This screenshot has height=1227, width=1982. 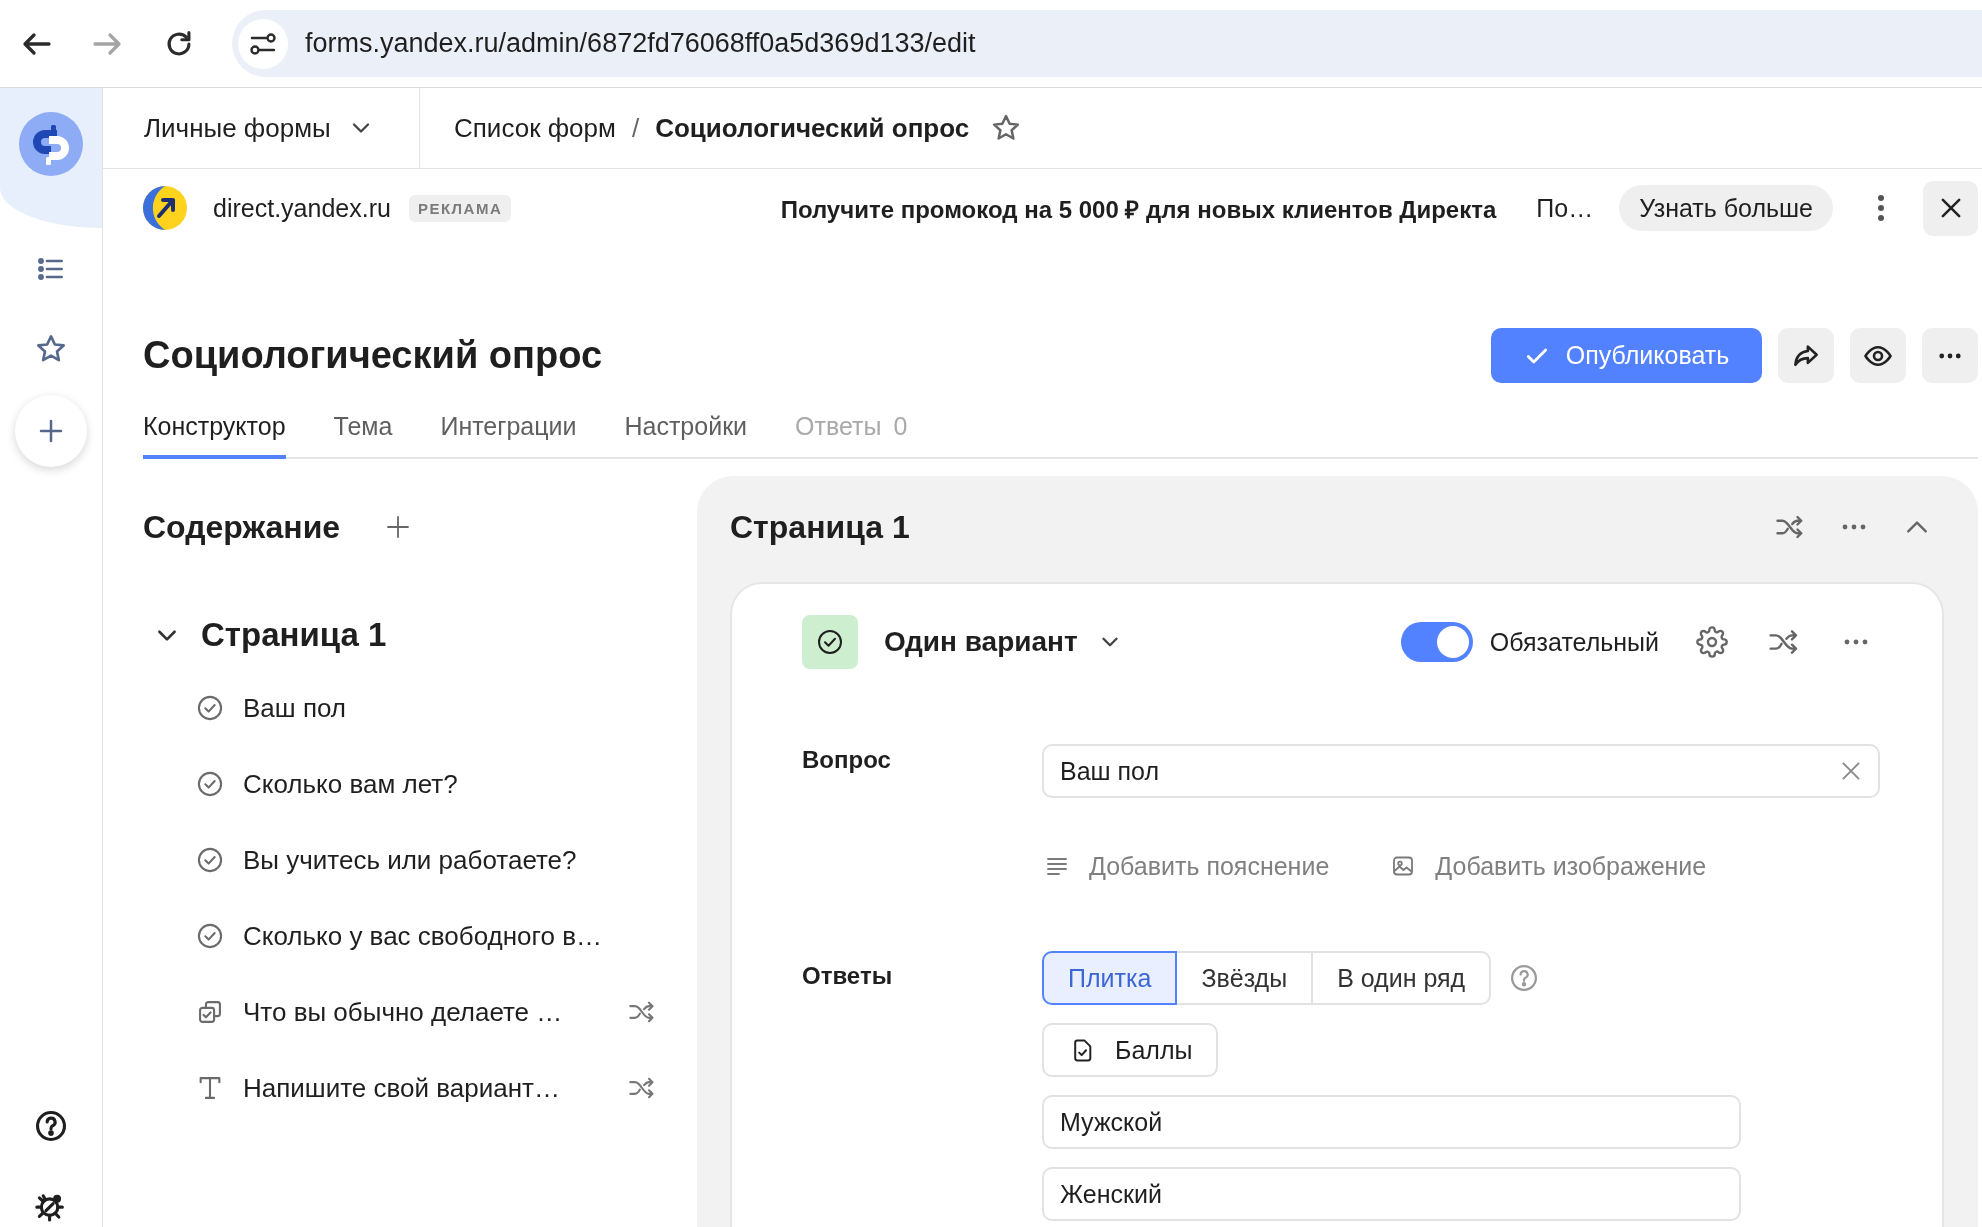 What do you see at coordinates (1244, 978) in the screenshot?
I see `view-option: Звёзды` at bounding box center [1244, 978].